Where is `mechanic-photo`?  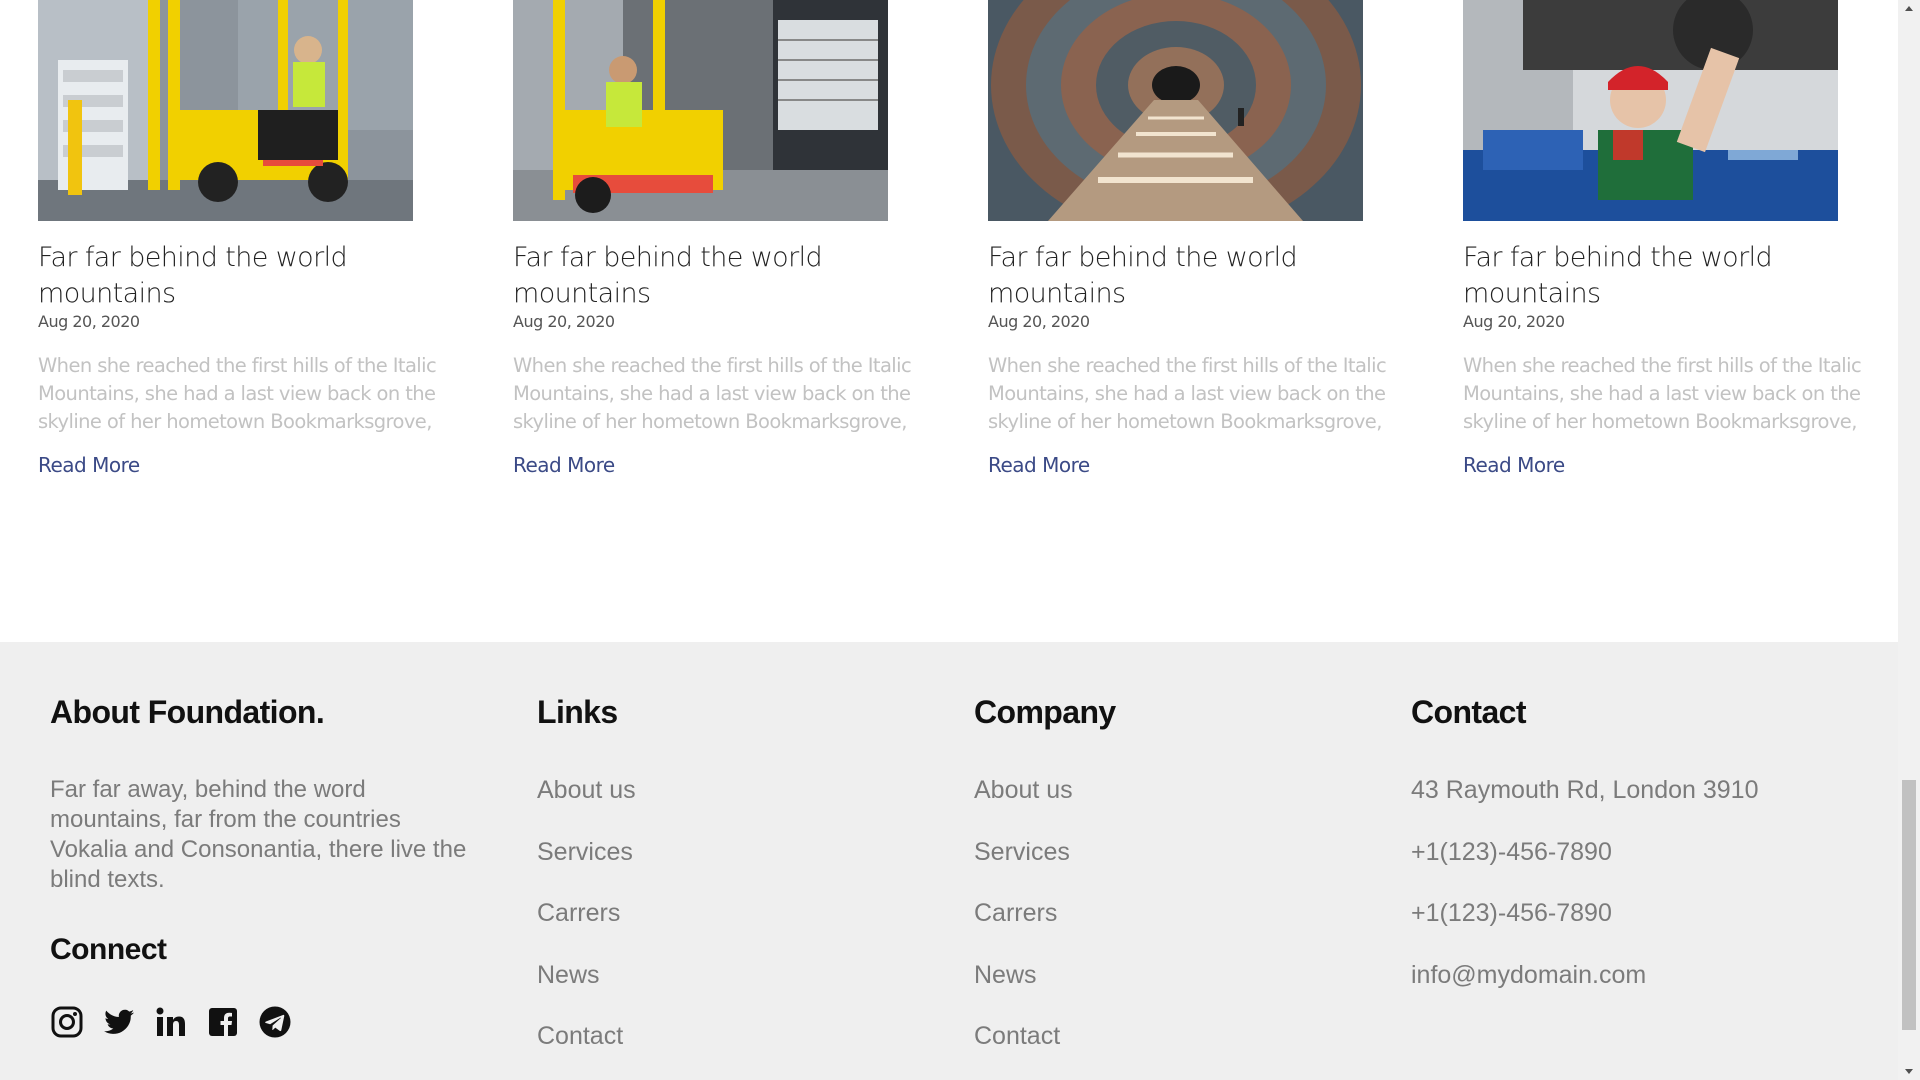
mechanic-photo is located at coordinates (1650, 110).